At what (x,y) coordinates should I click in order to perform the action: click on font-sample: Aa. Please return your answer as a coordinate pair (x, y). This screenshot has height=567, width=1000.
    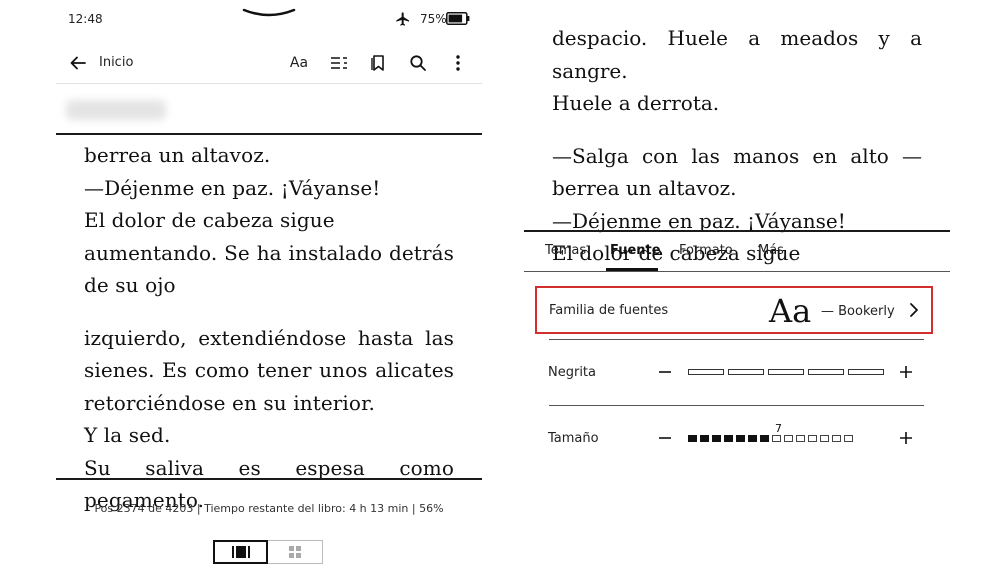
    Looking at the image, I should click on (790, 311).